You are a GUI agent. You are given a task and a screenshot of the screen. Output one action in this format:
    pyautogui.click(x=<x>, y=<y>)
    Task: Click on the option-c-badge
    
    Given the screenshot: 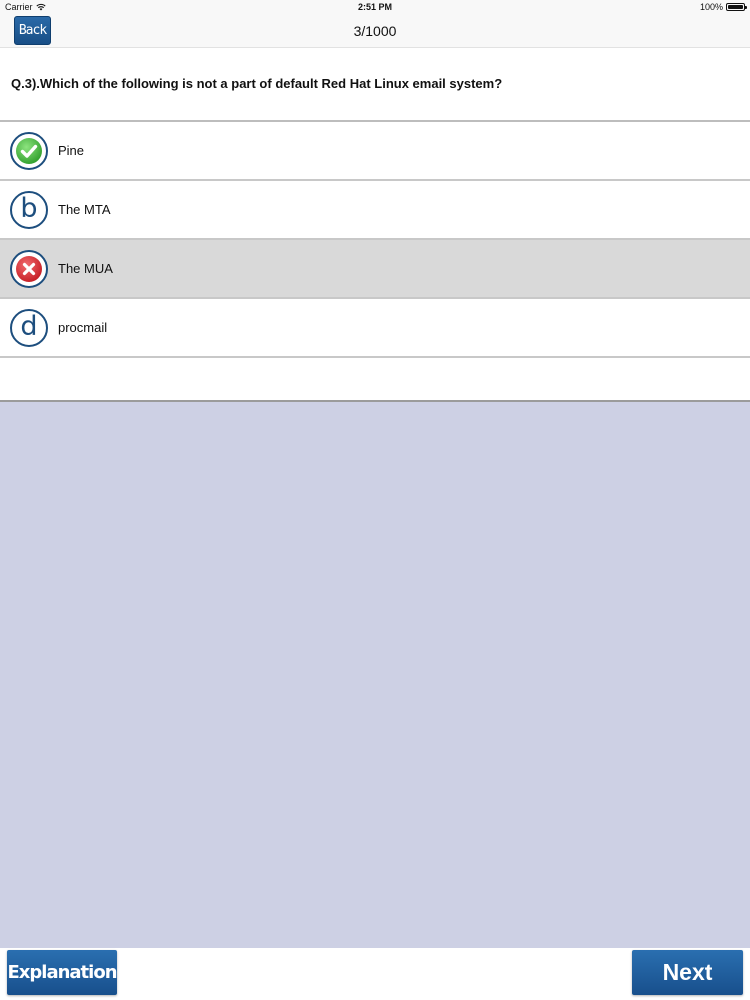 What is the action you would take?
    pyautogui.click(x=29, y=269)
    